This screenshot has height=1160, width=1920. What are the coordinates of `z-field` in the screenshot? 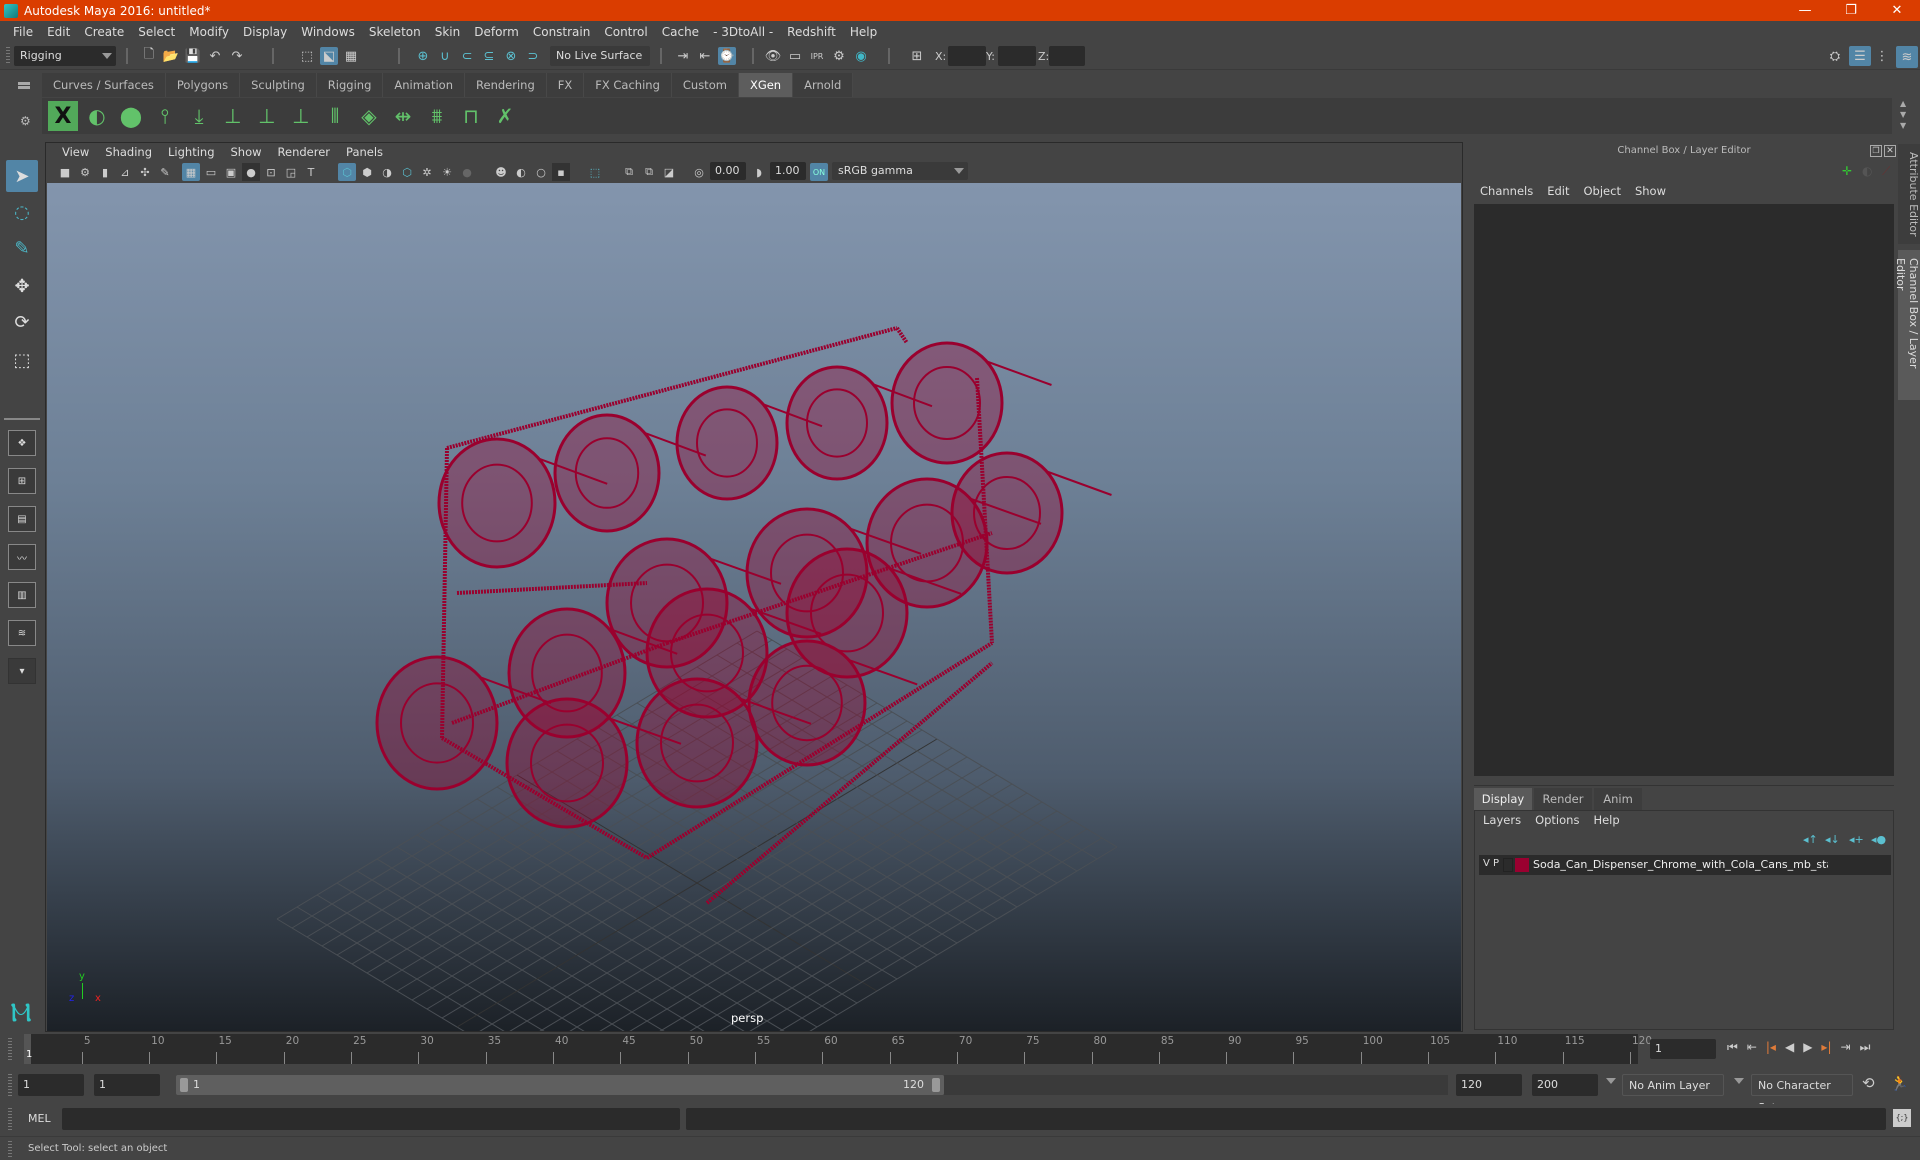 It's located at (1067, 56).